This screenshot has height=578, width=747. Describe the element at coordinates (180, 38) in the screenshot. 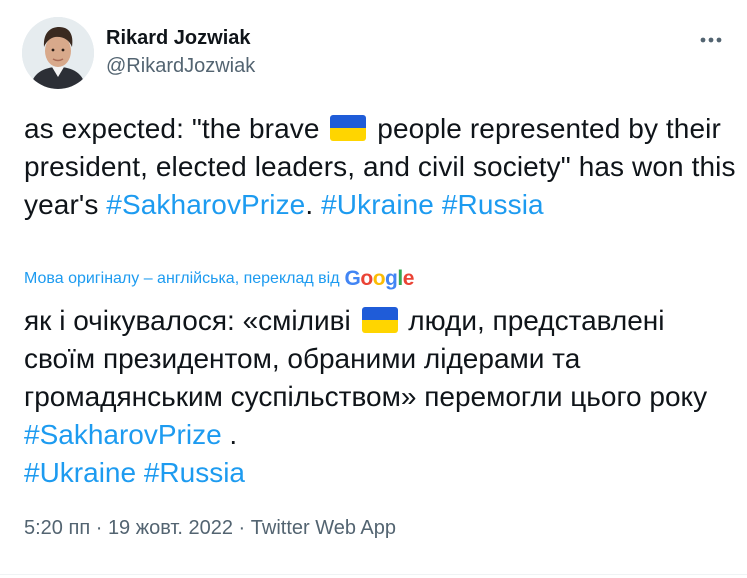

I see `author-display-name: Rikard Jozwiak` at that location.